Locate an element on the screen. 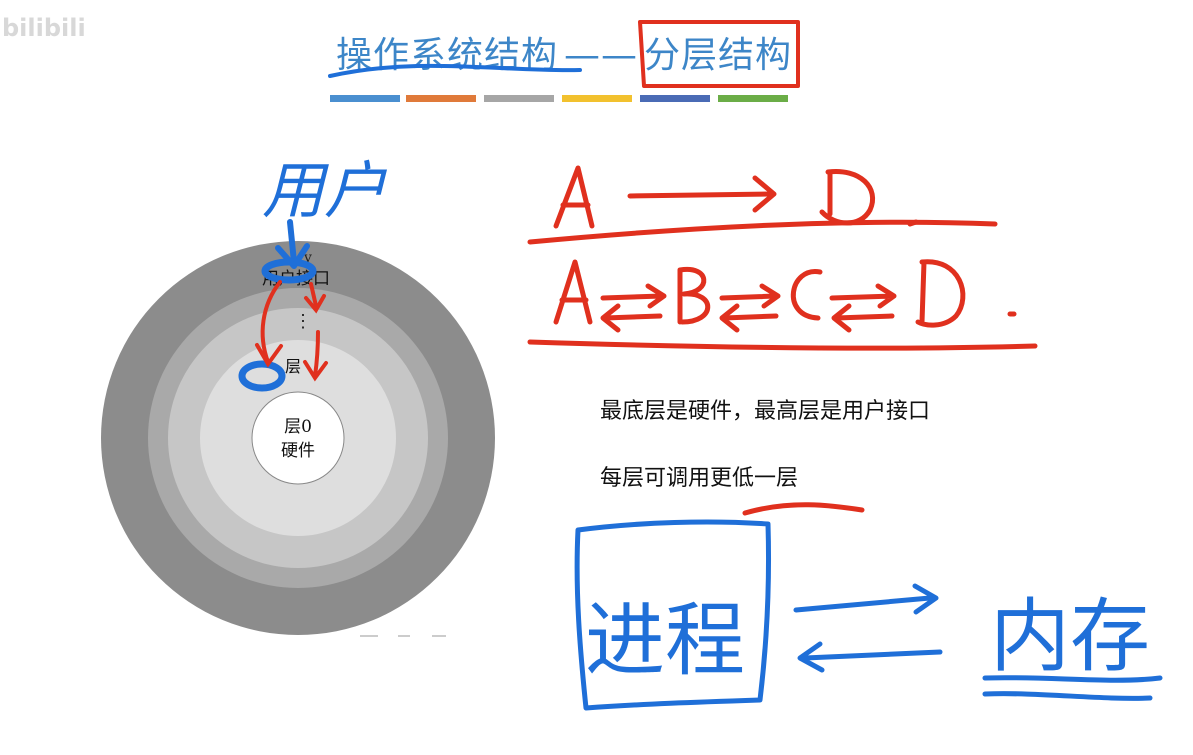 This screenshot has height=755, width=1193. title-underline is located at coordinates (455, 70).